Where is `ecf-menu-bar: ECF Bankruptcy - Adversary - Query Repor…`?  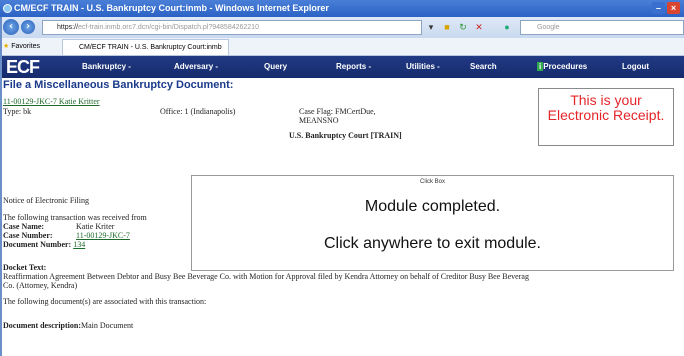 ecf-menu-bar: ECF Bankruptcy - Adversary - Query Repor… is located at coordinates (342, 67).